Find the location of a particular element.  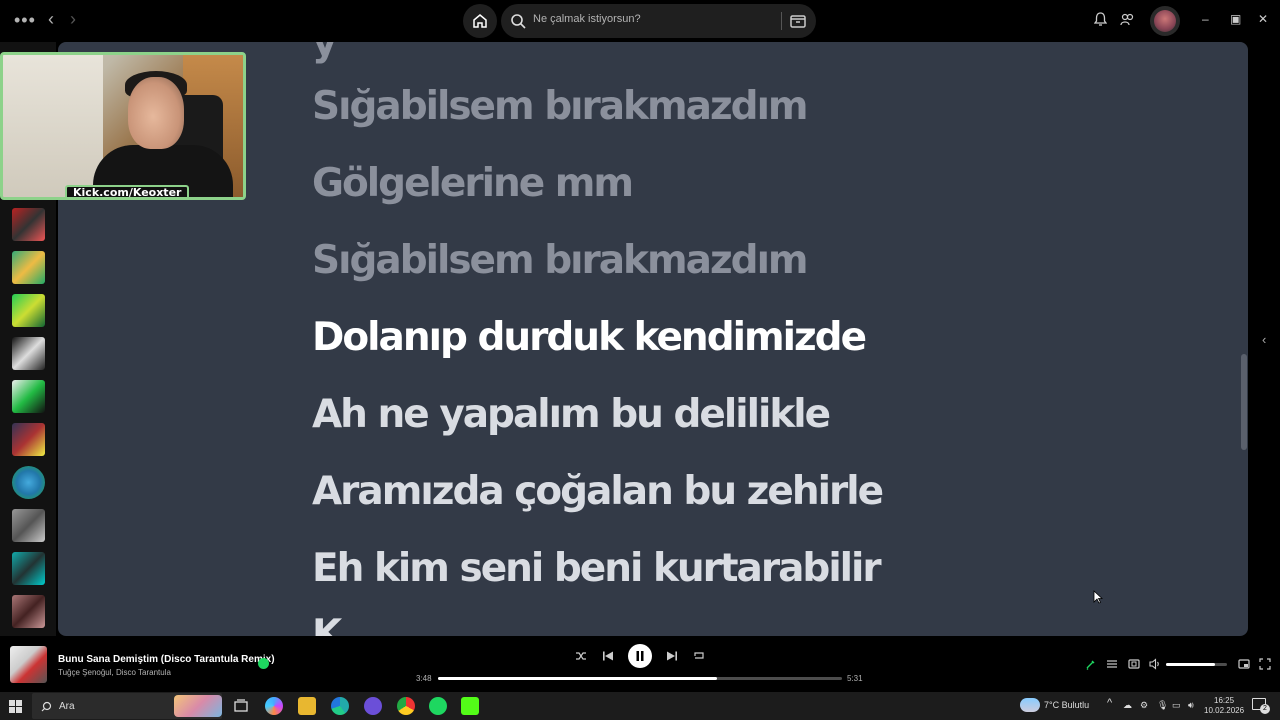

pause-button is located at coordinates (640, 656).